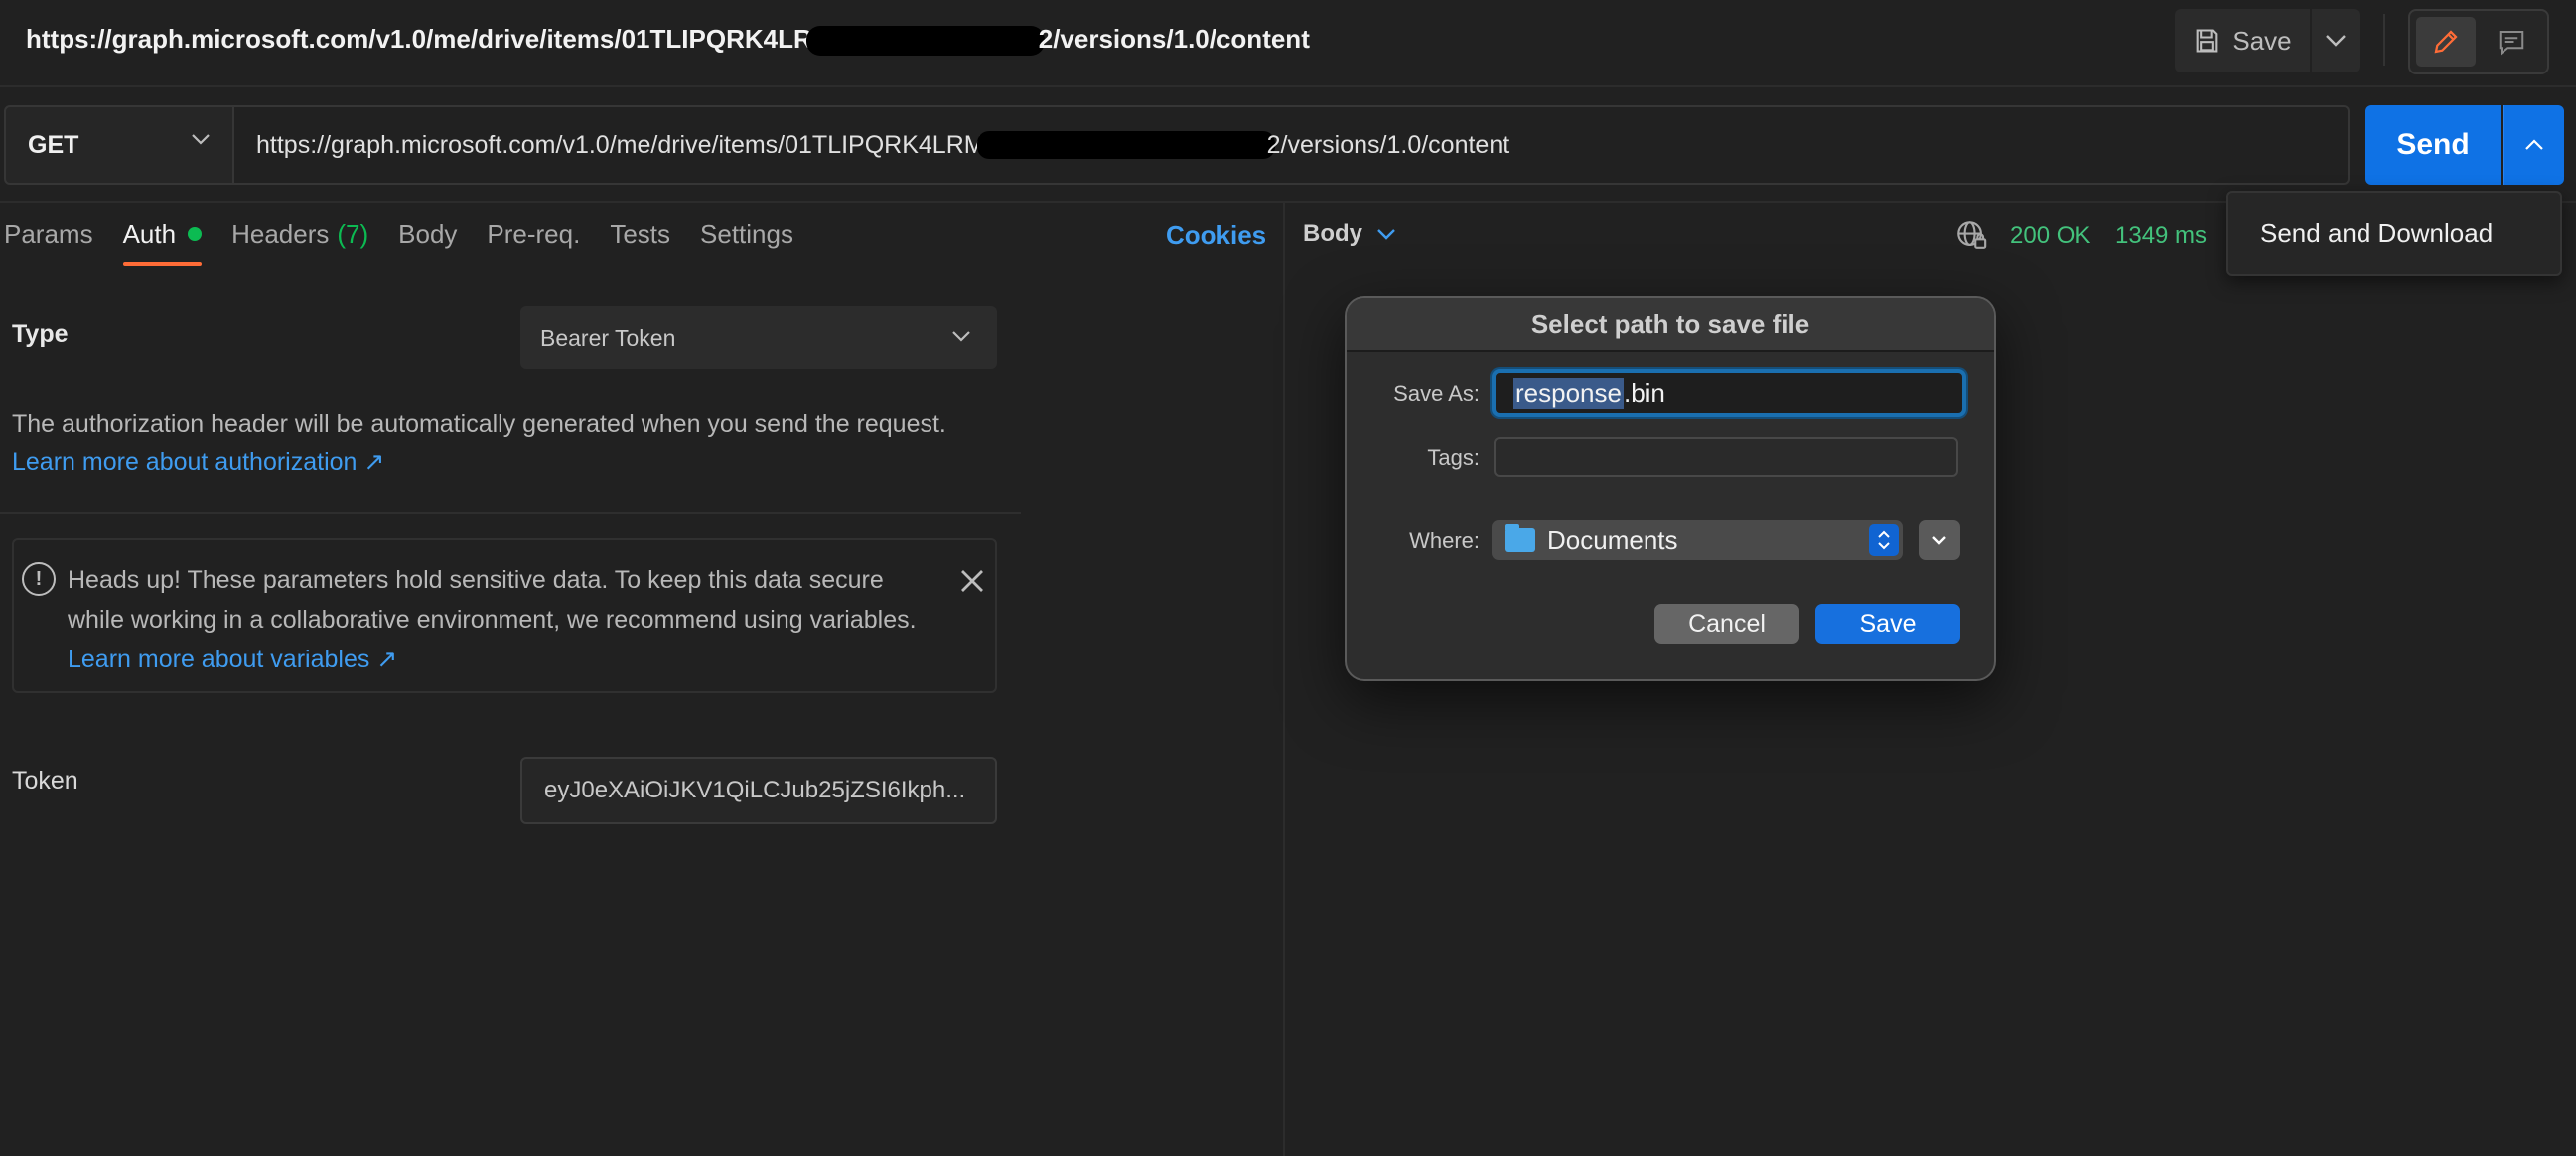 This screenshot has width=2576, height=1156. What do you see at coordinates (608, 338) in the screenshot?
I see `auth-type-value: Bearer Token` at bounding box center [608, 338].